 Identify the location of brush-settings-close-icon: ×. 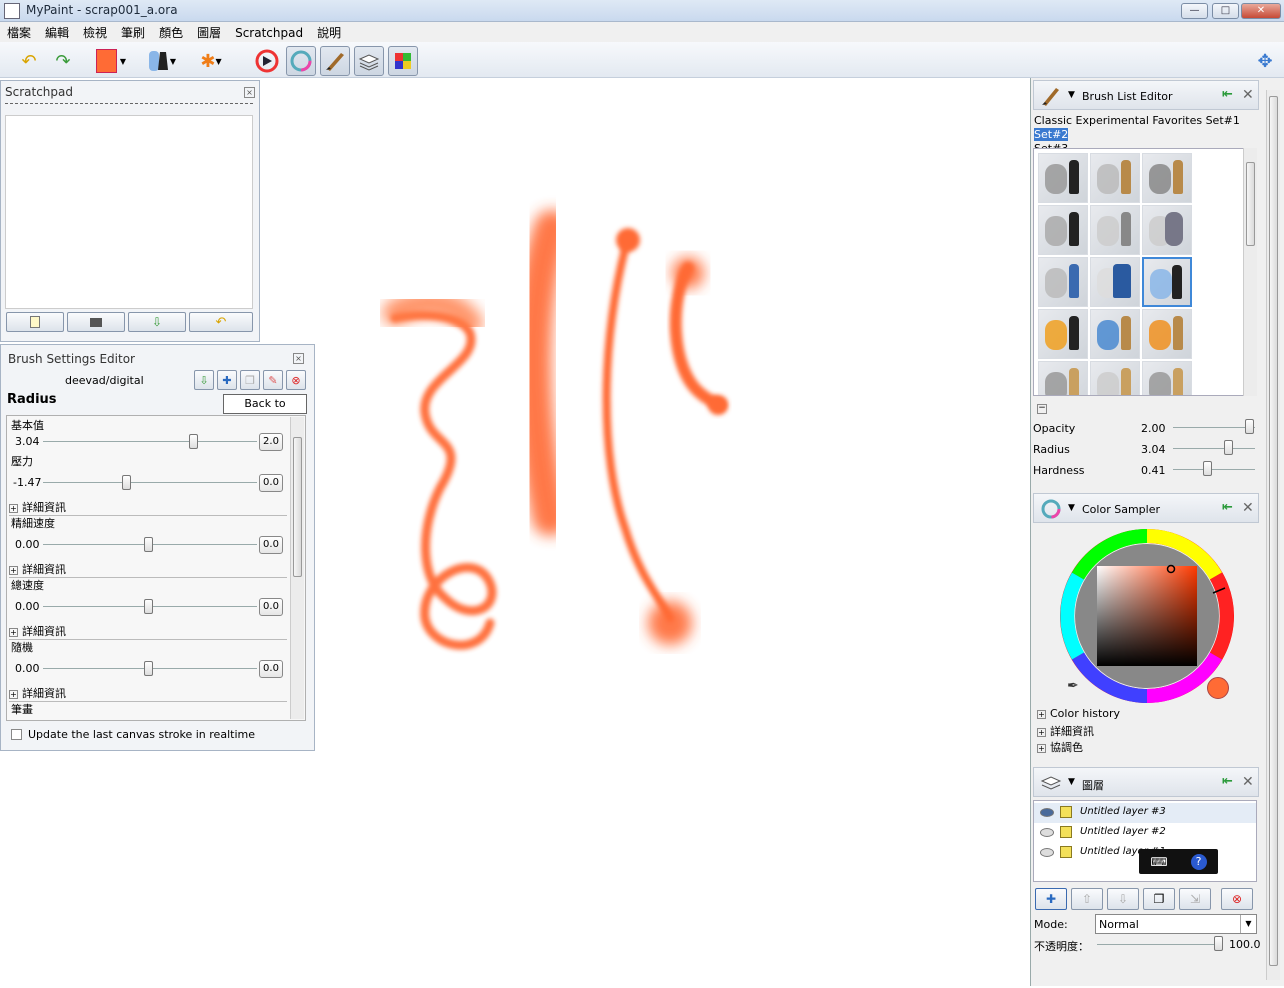
(298, 358).